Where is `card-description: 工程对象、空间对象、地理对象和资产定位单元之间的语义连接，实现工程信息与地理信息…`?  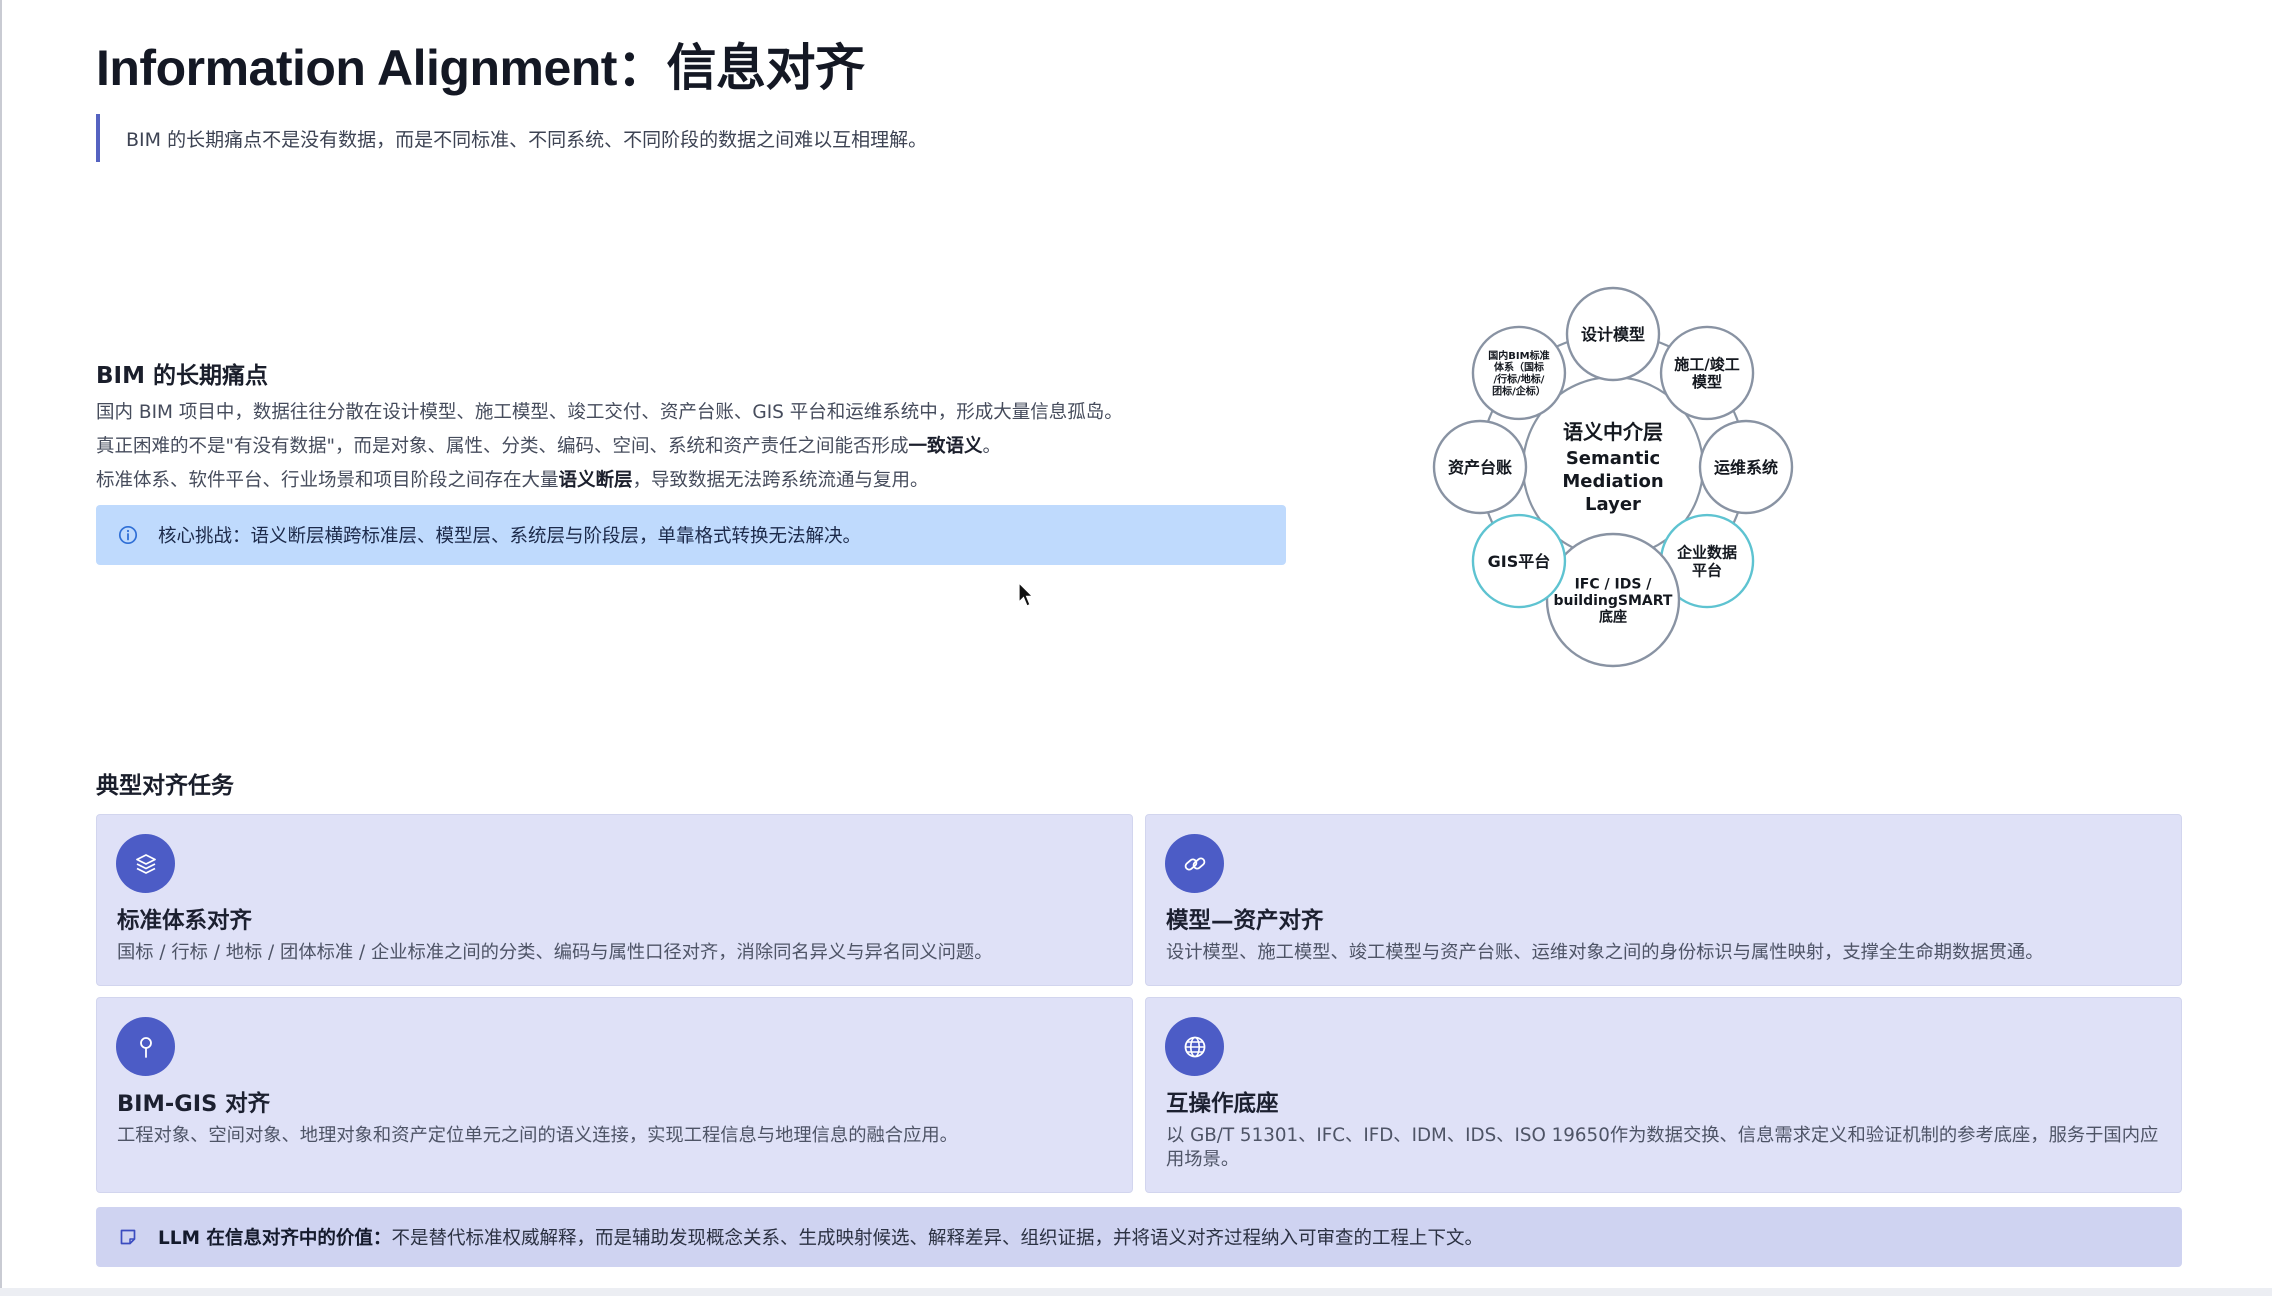 card-description: 工程对象、空间对象、地理对象和资产定位单元之间的语义连接，实现工程信息与地理信息… is located at coordinates (537, 1135).